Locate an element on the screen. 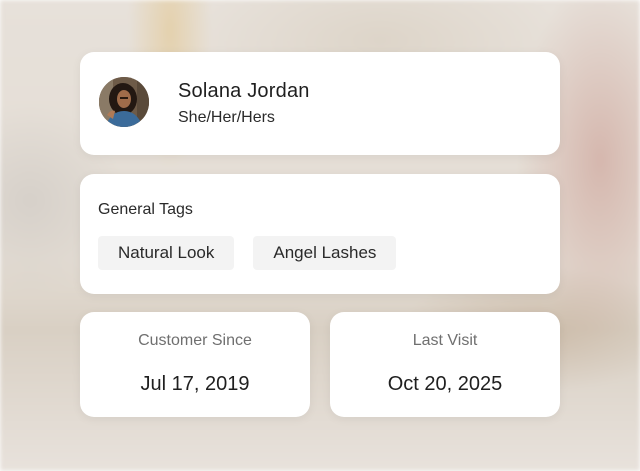 The width and height of the screenshot is (640, 471). tag-list: Natural Look Angel Lashes is located at coordinates (247, 253).